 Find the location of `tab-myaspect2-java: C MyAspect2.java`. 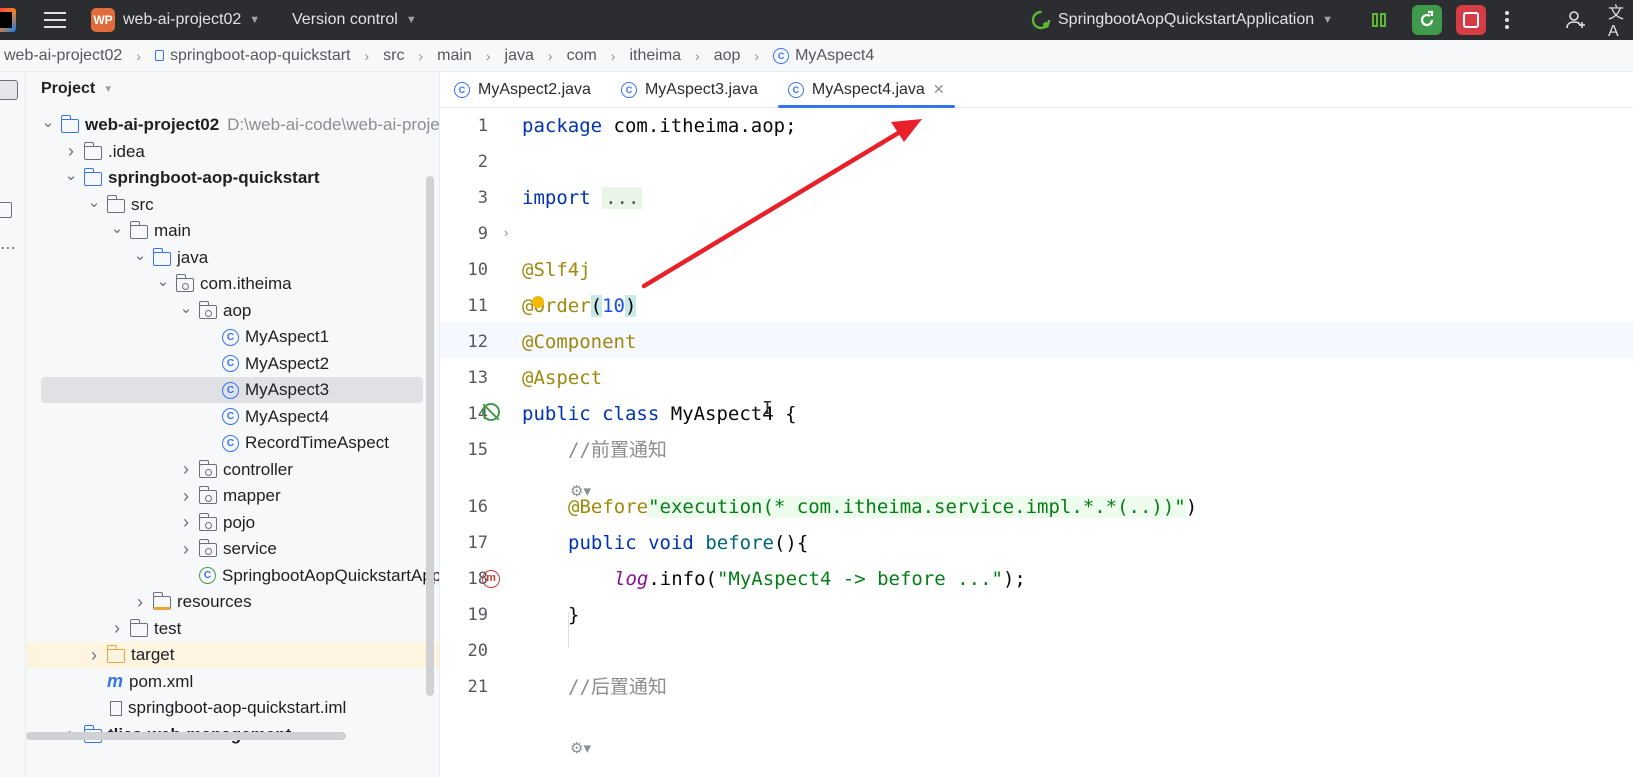

tab-myaspect2-java: C MyAspect2.java is located at coordinates (522, 89).